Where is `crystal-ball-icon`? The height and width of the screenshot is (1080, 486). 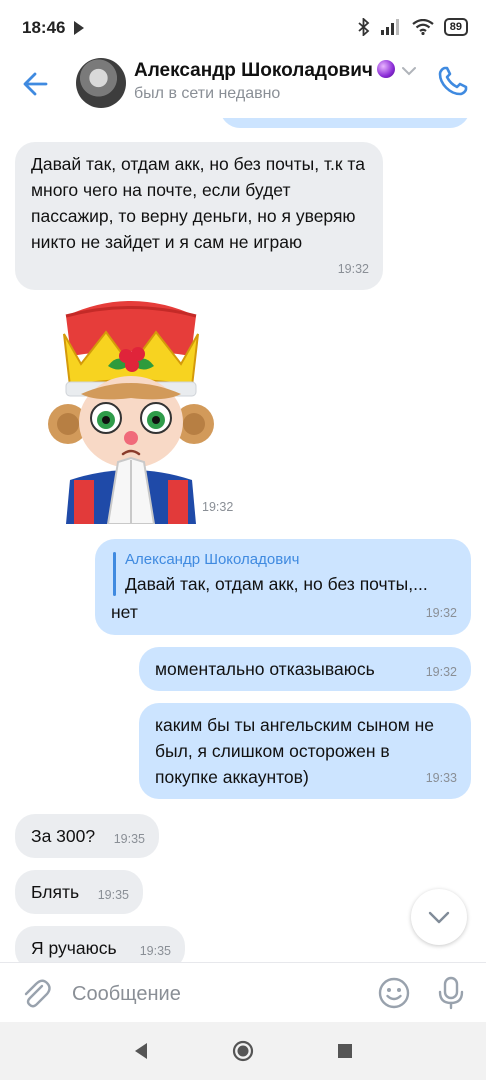
crystal-ball-icon is located at coordinates (385, 69).